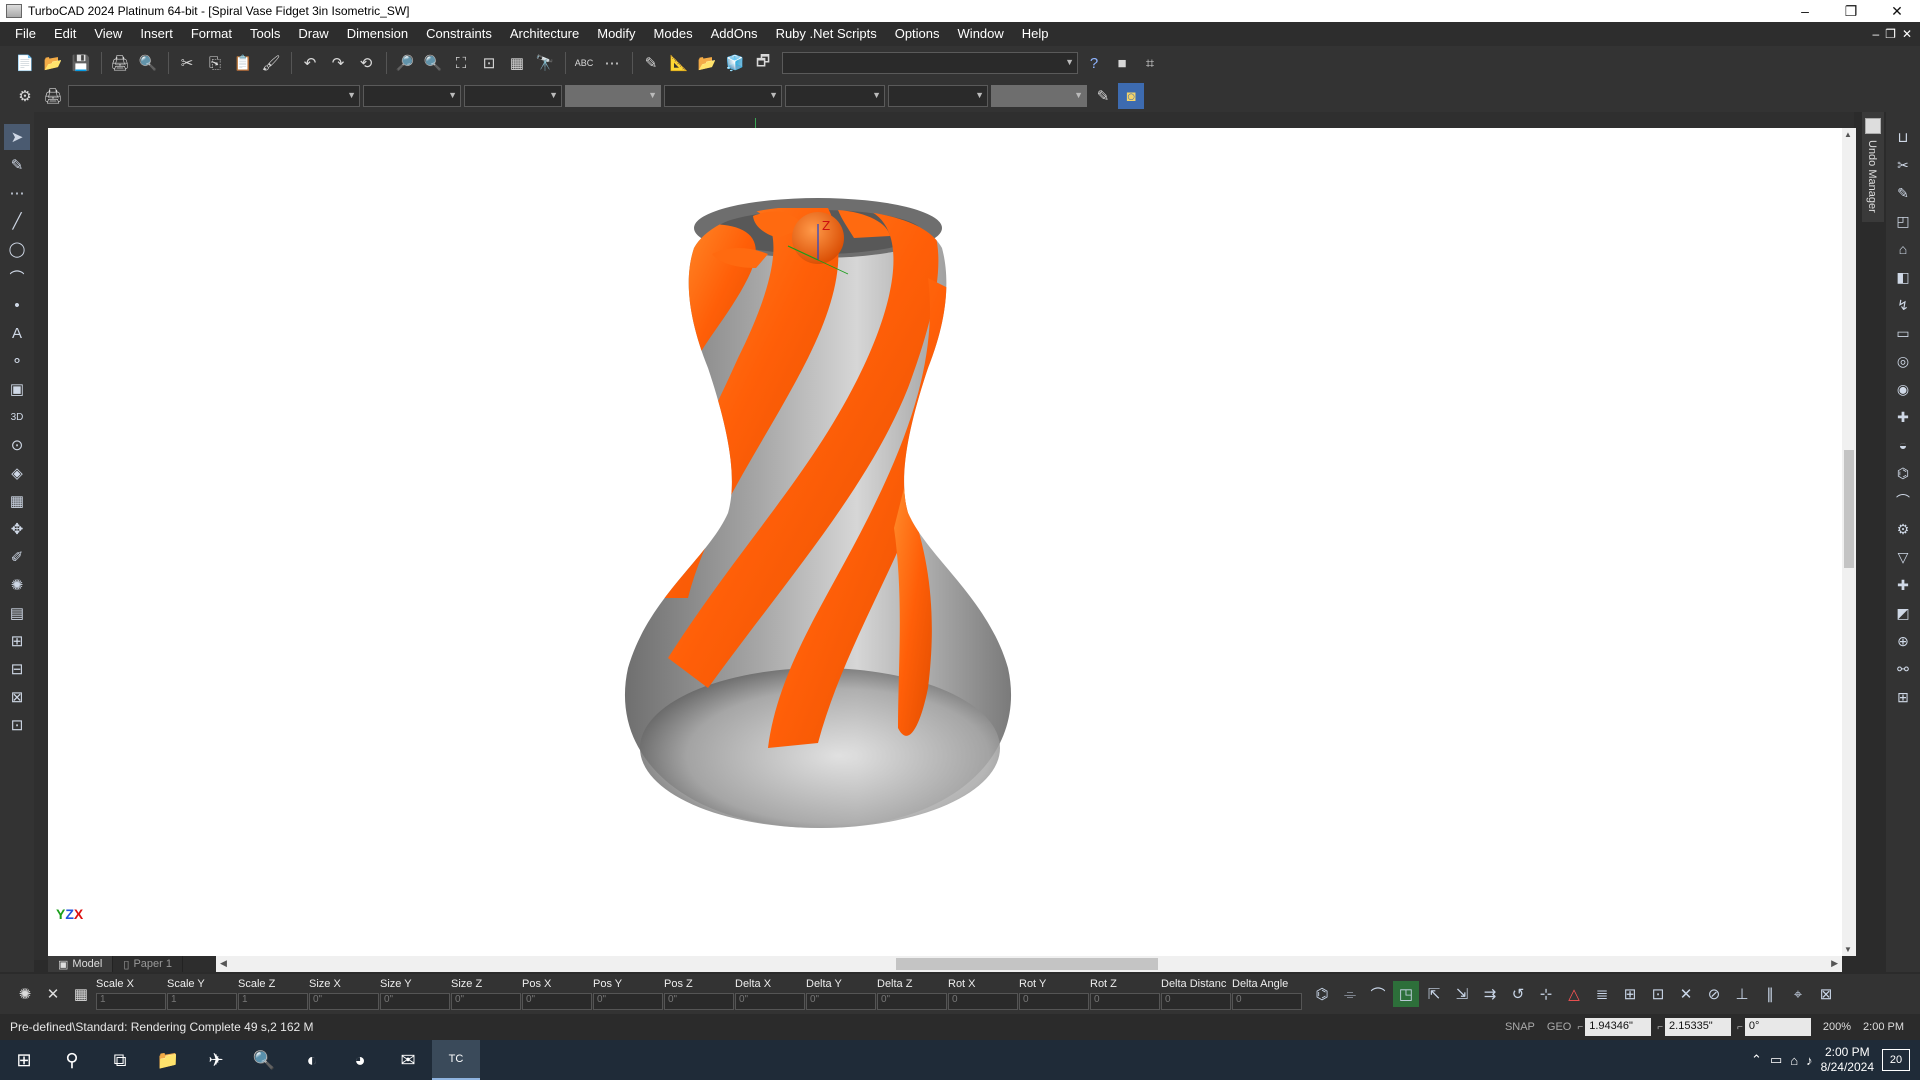 Image resolution: width=1920 pixels, height=1080 pixels. Describe the element at coordinates (223, 963) in the screenshot. I see `scroll-left-icon: ◀` at that location.